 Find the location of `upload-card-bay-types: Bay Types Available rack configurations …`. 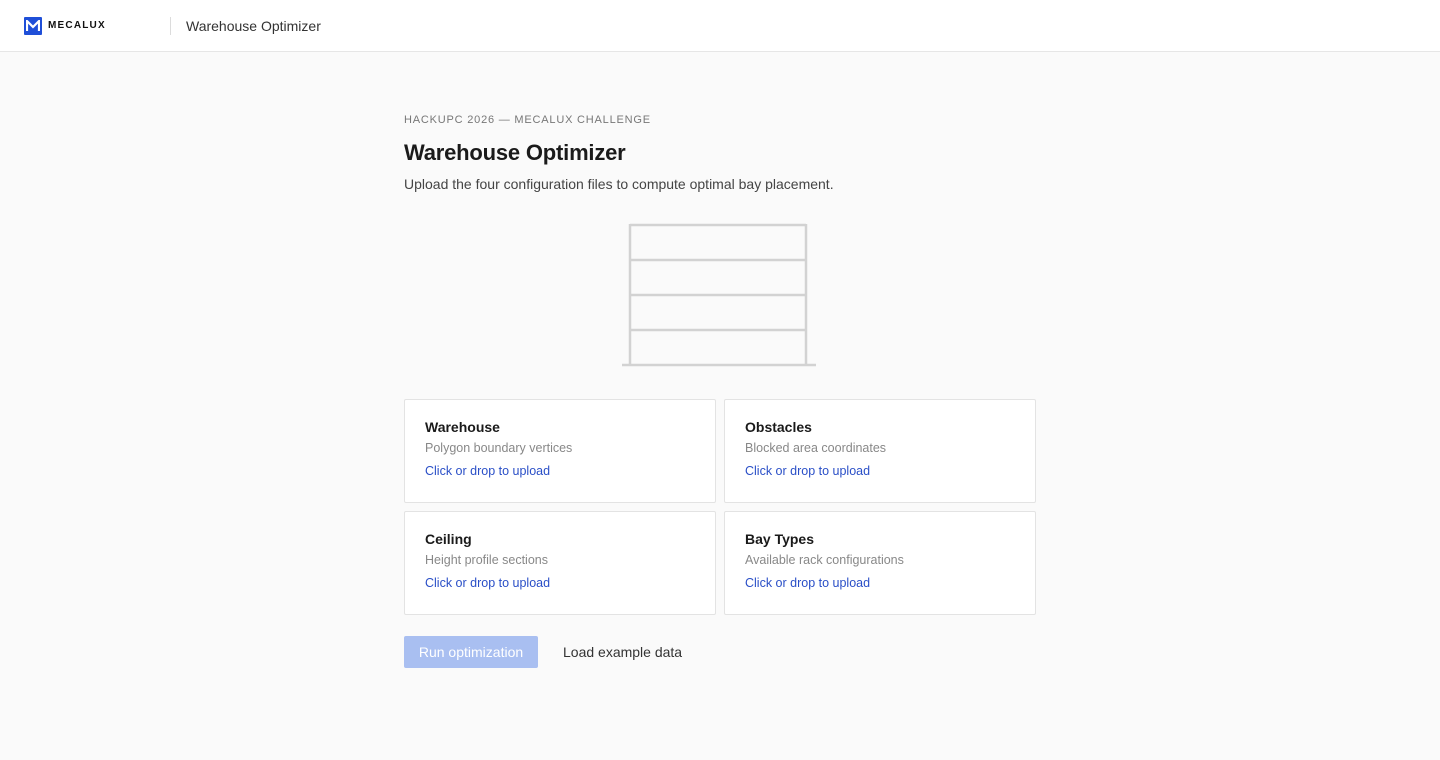

upload-card-bay-types: Bay Types Available rack configurations … is located at coordinates (880, 563).